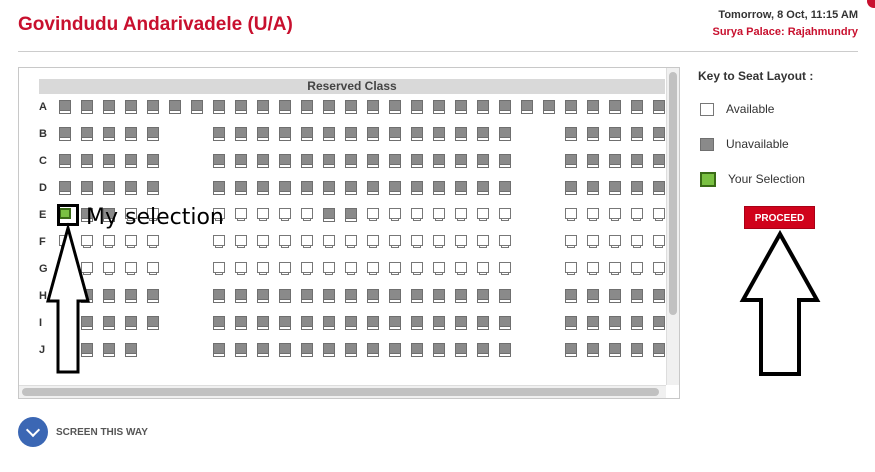 Image resolution: width=875 pixels, height=472 pixels. What do you see at coordinates (241, 241) in the screenshot?
I see `seat-f7` at bounding box center [241, 241].